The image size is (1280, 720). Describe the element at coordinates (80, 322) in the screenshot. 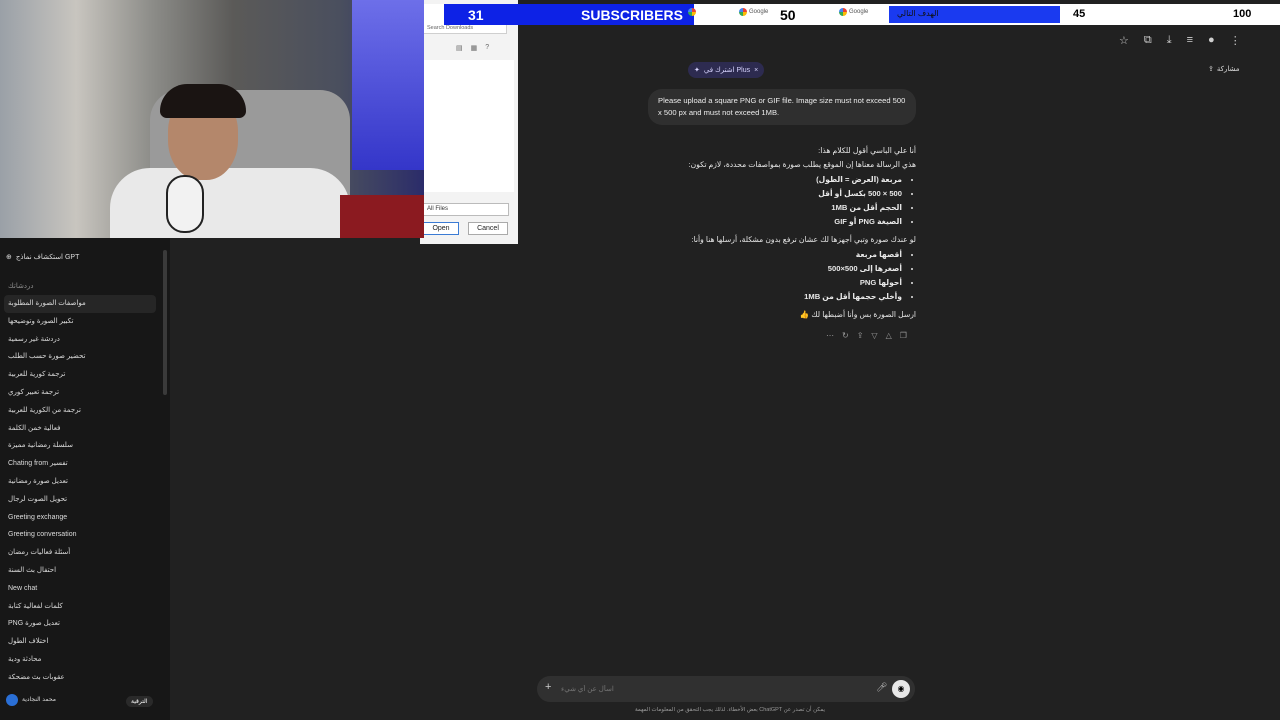

I see `chat-item: تكبير الصورة وتوضيحها` at that location.